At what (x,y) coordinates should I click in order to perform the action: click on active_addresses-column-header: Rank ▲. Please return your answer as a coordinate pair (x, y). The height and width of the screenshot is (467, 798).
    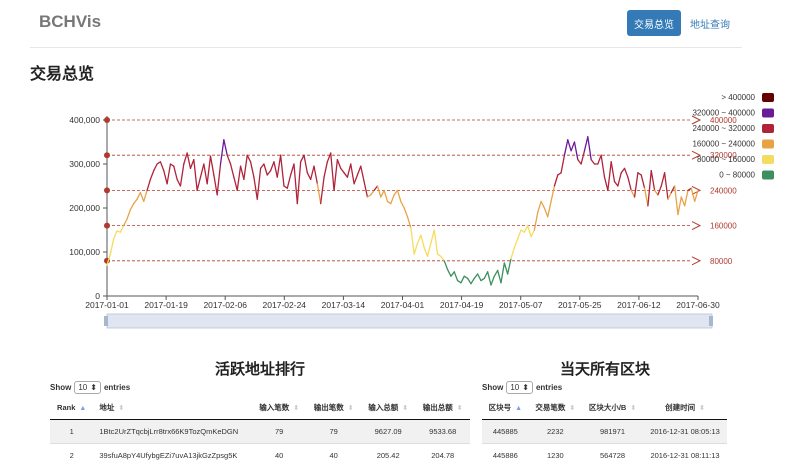
    Looking at the image, I should click on (72, 408).